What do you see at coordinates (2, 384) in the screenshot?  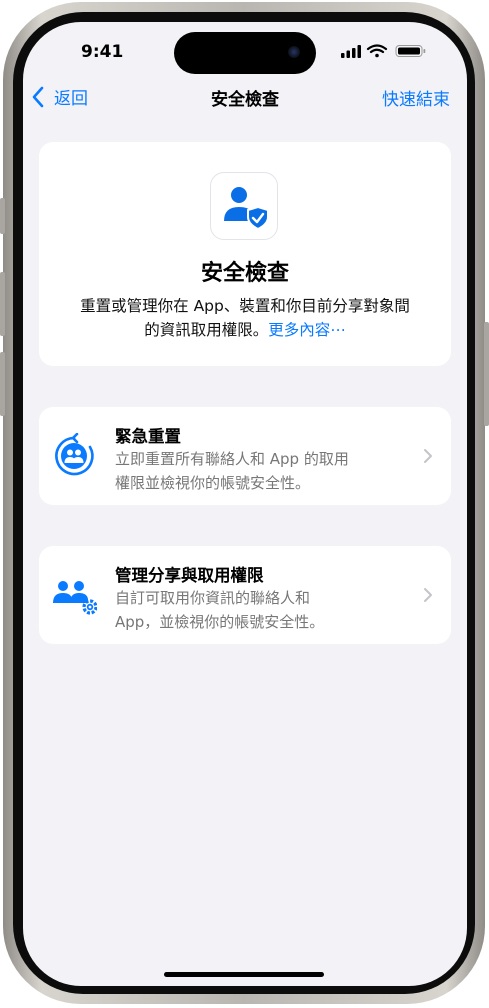 I see `volume-down-button` at bounding box center [2, 384].